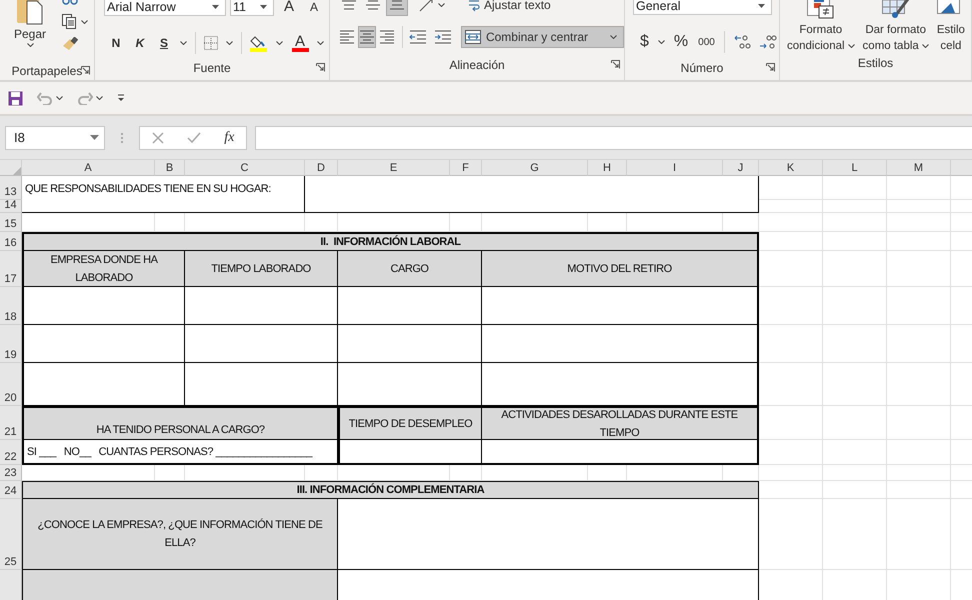  Describe the element at coordinates (11, 423) in the screenshot. I see `row-header: 21` at that location.